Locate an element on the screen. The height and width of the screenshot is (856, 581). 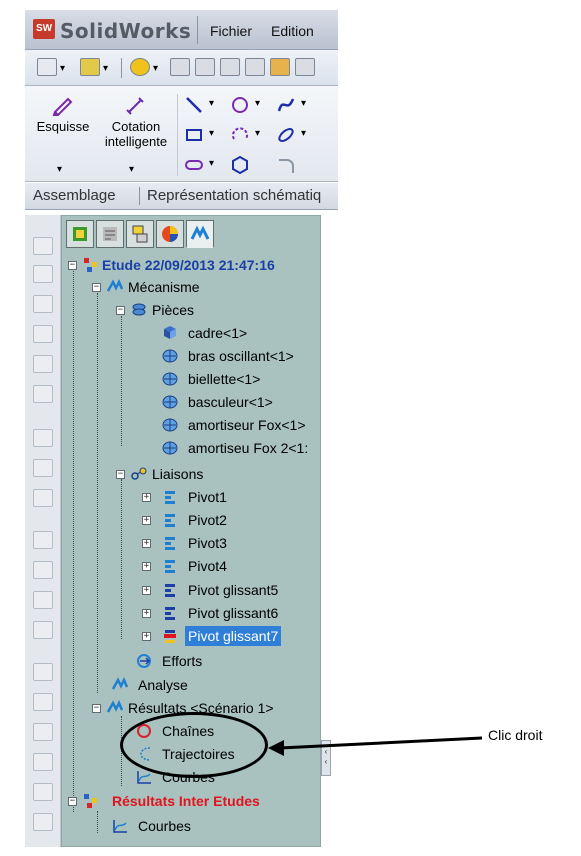
part-label: bras oscillant<1> is located at coordinates (241, 356).